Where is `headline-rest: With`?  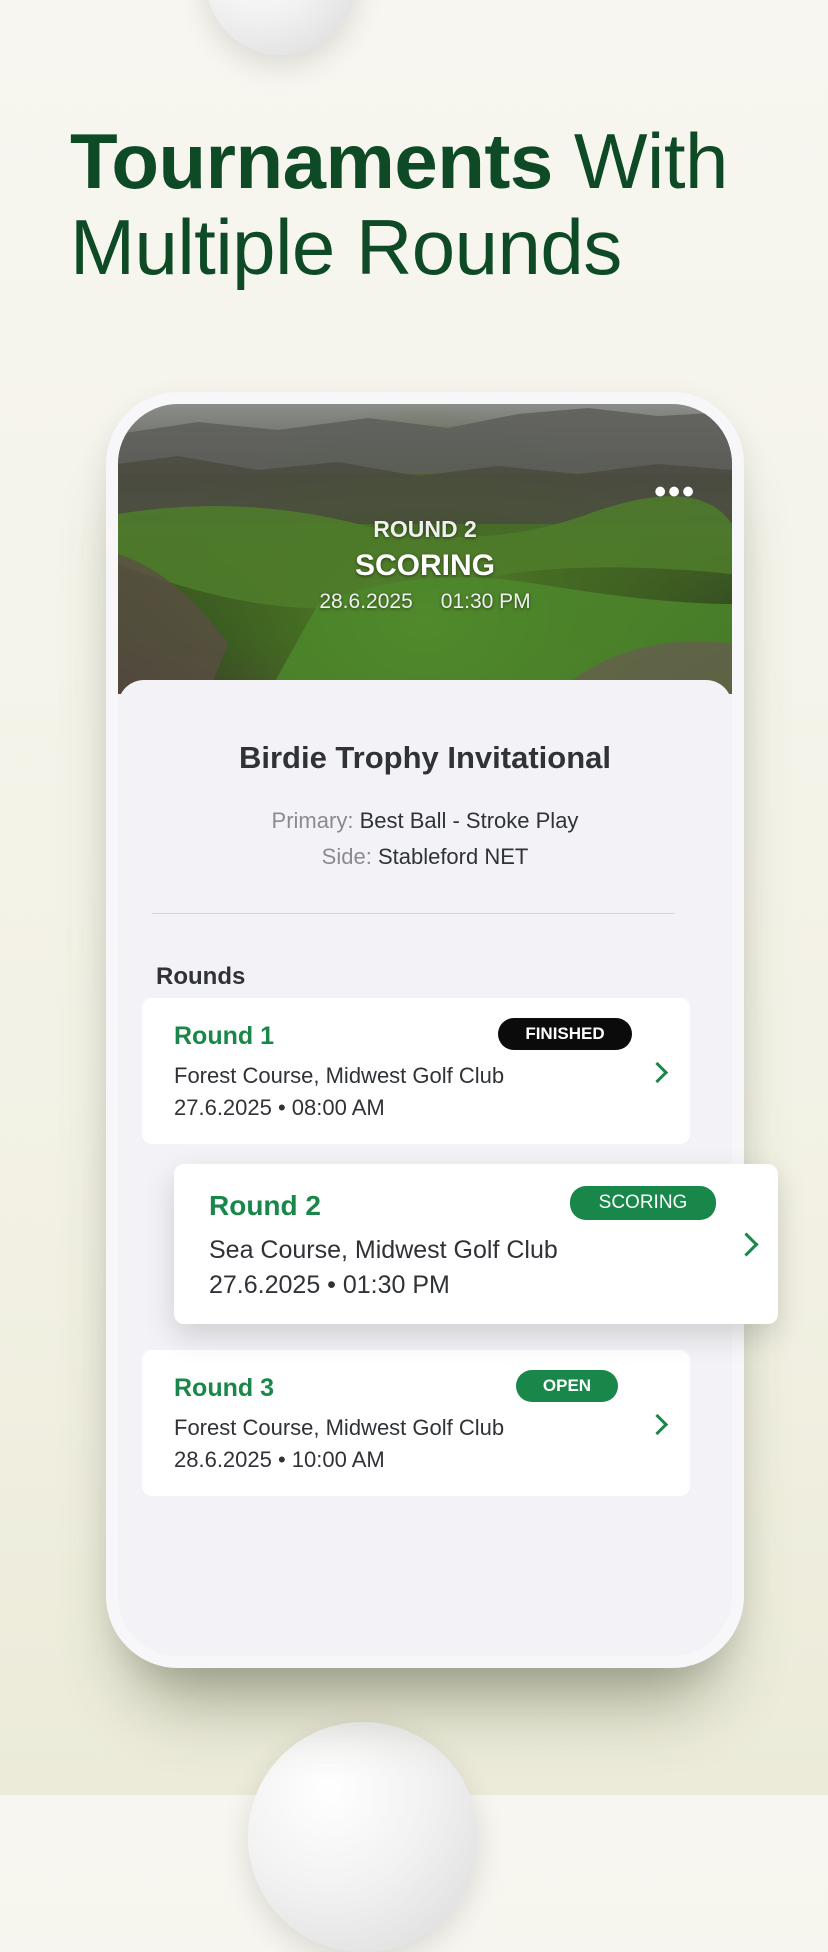 headline-rest: With is located at coordinates (640, 161).